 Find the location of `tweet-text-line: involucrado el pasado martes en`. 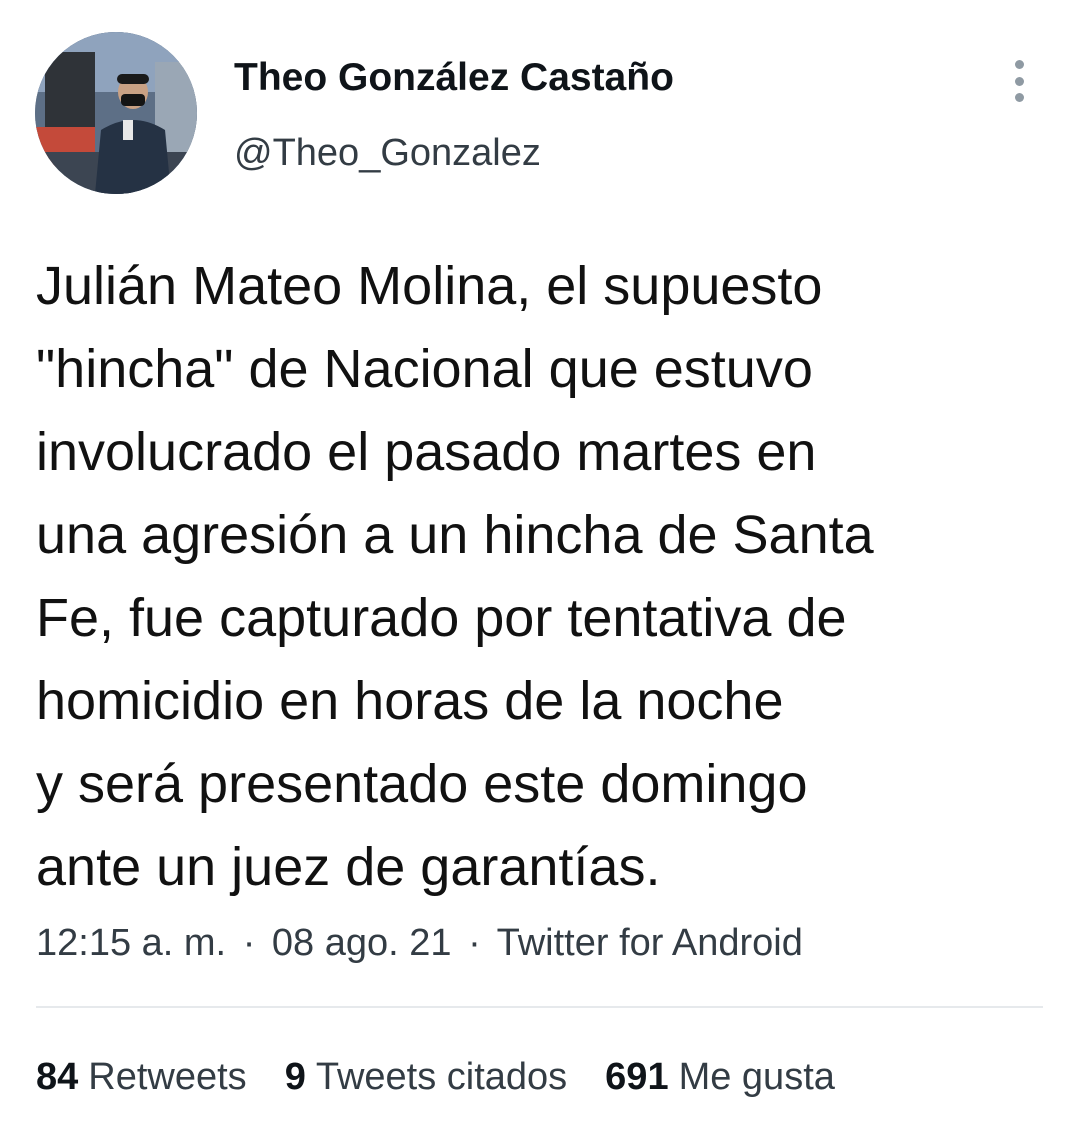

tweet-text-line: involucrado el pasado martes en is located at coordinates (426, 452).